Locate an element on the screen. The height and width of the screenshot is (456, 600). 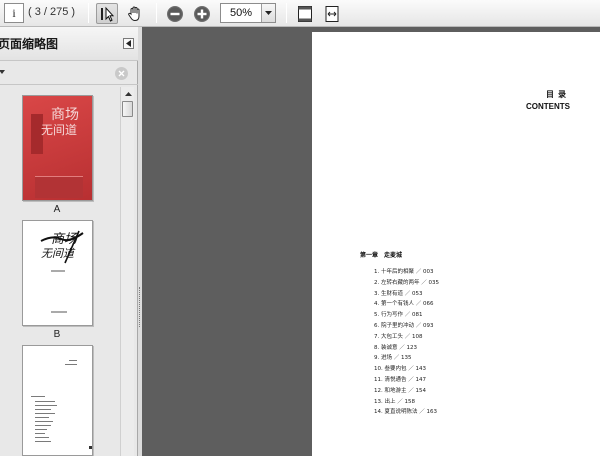
close-icon is located at coordinates (121, 73).